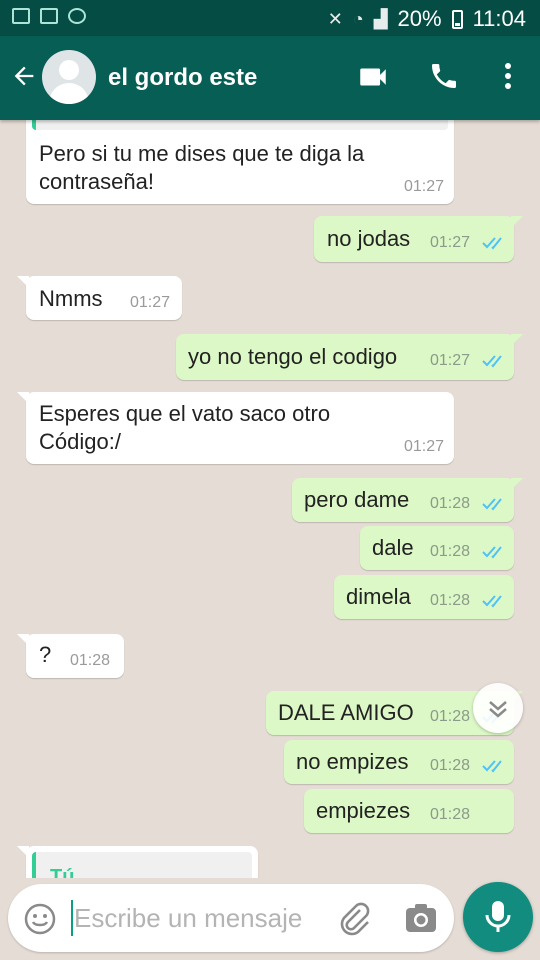 The height and width of the screenshot is (960, 540). What do you see at coordinates (188, 918) in the screenshot?
I see `message-input: Escribe un mensaje` at bounding box center [188, 918].